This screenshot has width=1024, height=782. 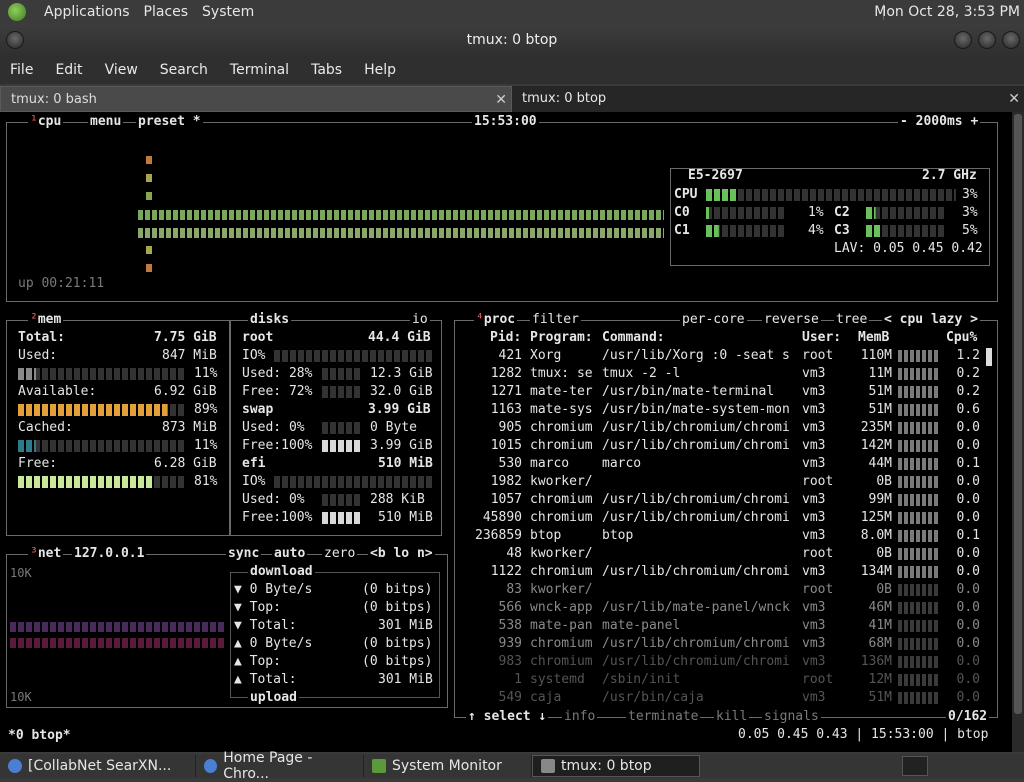 What do you see at coordinates (931, 320) in the screenshot?
I see `proc-sort-selector: < cpu lazy >` at bounding box center [931, 320].